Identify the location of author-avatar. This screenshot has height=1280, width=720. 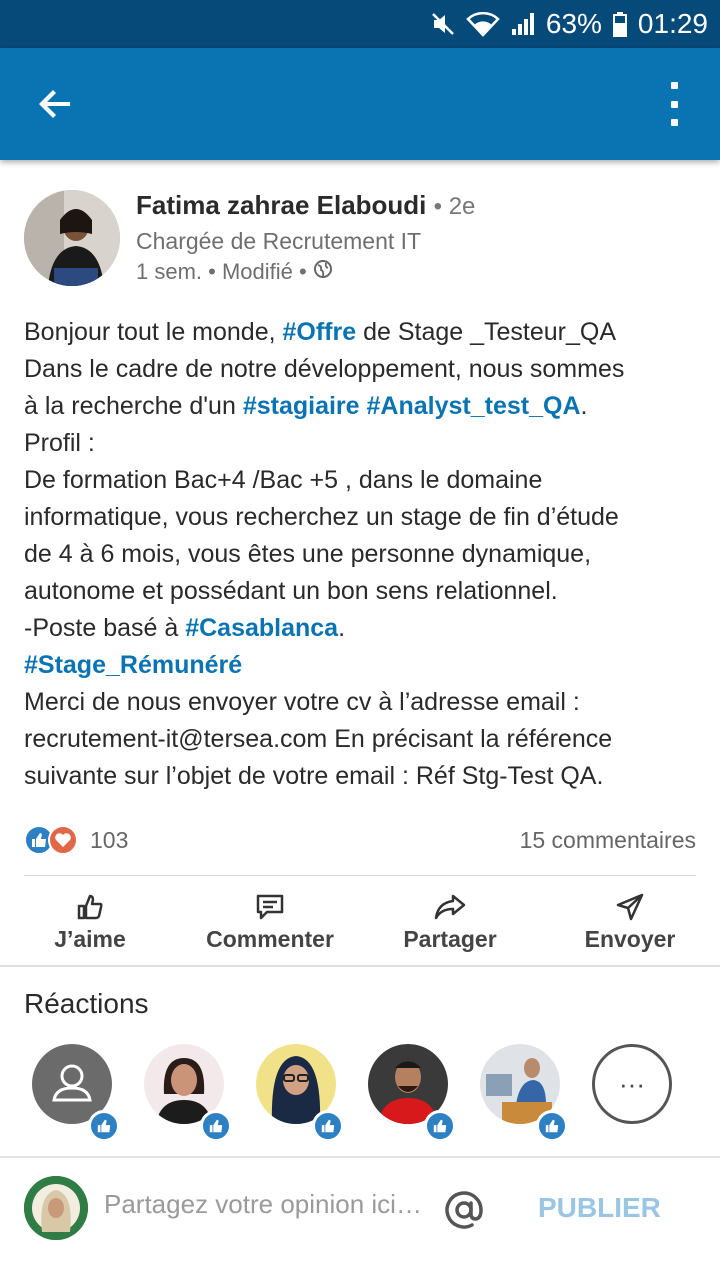
(72, 238).